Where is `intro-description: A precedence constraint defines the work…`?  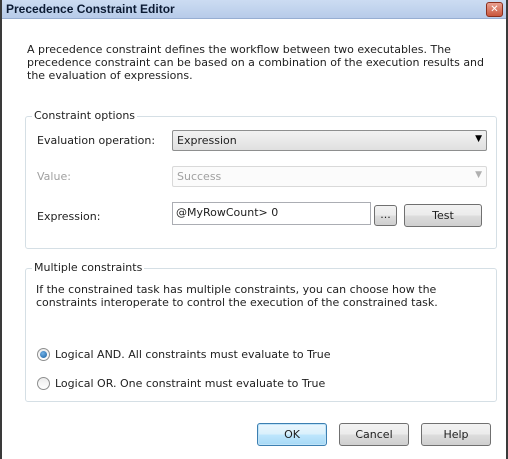
intro-description: A precedence constraint defines the work… is located at coordinates (256, 62).